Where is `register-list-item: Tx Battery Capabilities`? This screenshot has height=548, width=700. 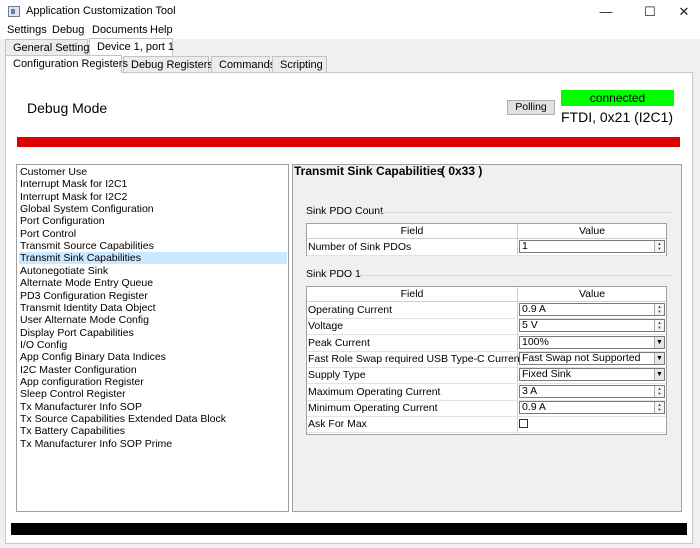 register-list-item: Tx Battery Capabilities is located at coordinates (153, 431).